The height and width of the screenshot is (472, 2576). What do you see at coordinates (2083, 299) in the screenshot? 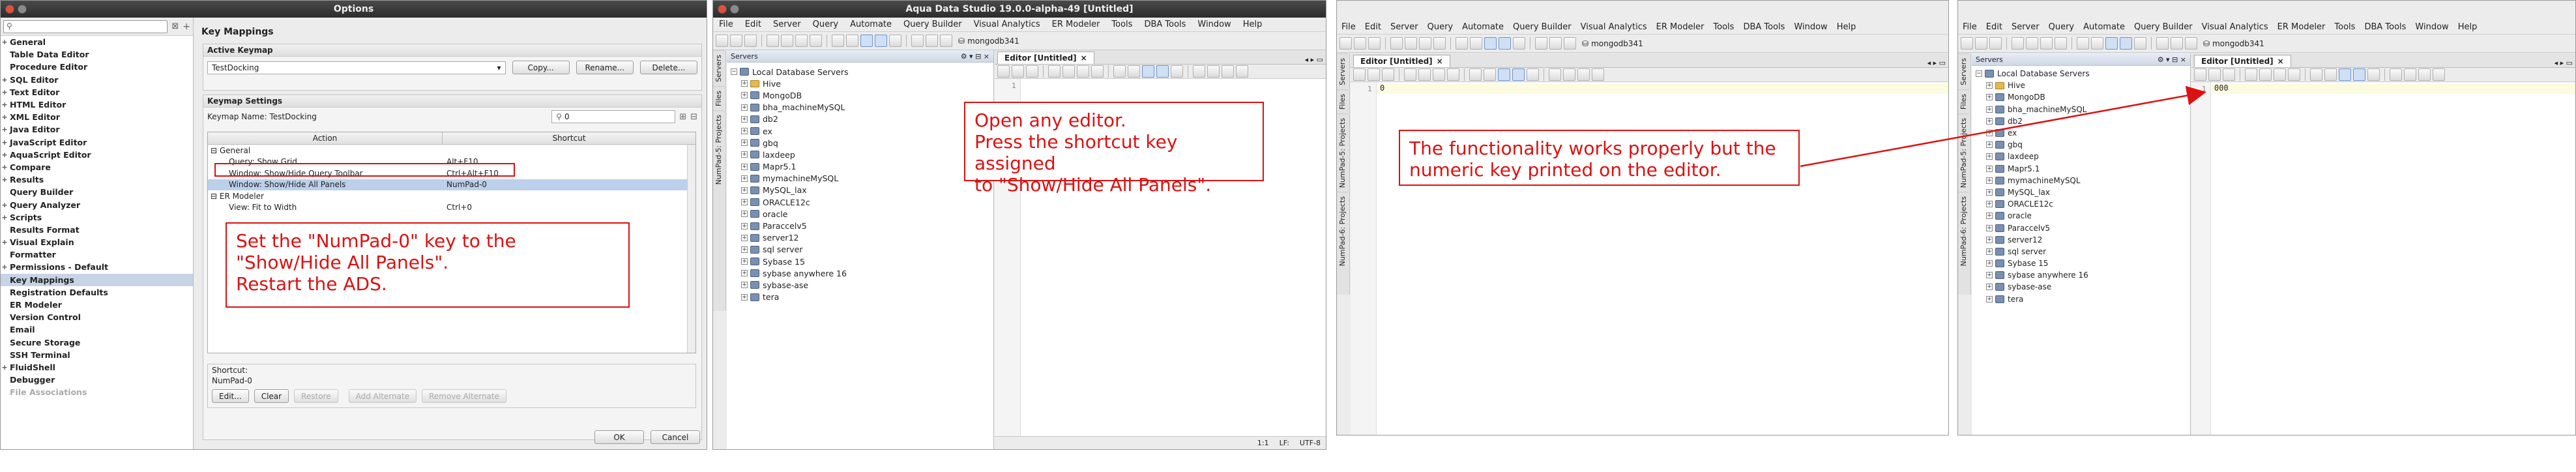
I see `list-item: + tera` at bounding box center [2083, 299].